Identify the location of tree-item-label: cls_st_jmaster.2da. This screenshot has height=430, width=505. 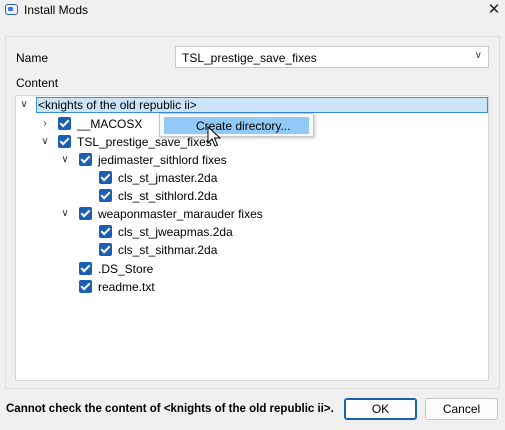
(168, 178).